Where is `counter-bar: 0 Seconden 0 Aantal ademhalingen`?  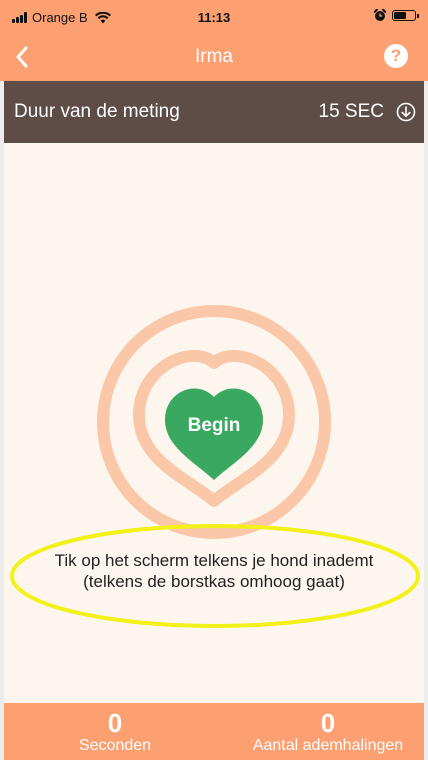 counter-bar: 0 Seconden 0 Aantal ademhalingen is located at coordinates (214, 731).